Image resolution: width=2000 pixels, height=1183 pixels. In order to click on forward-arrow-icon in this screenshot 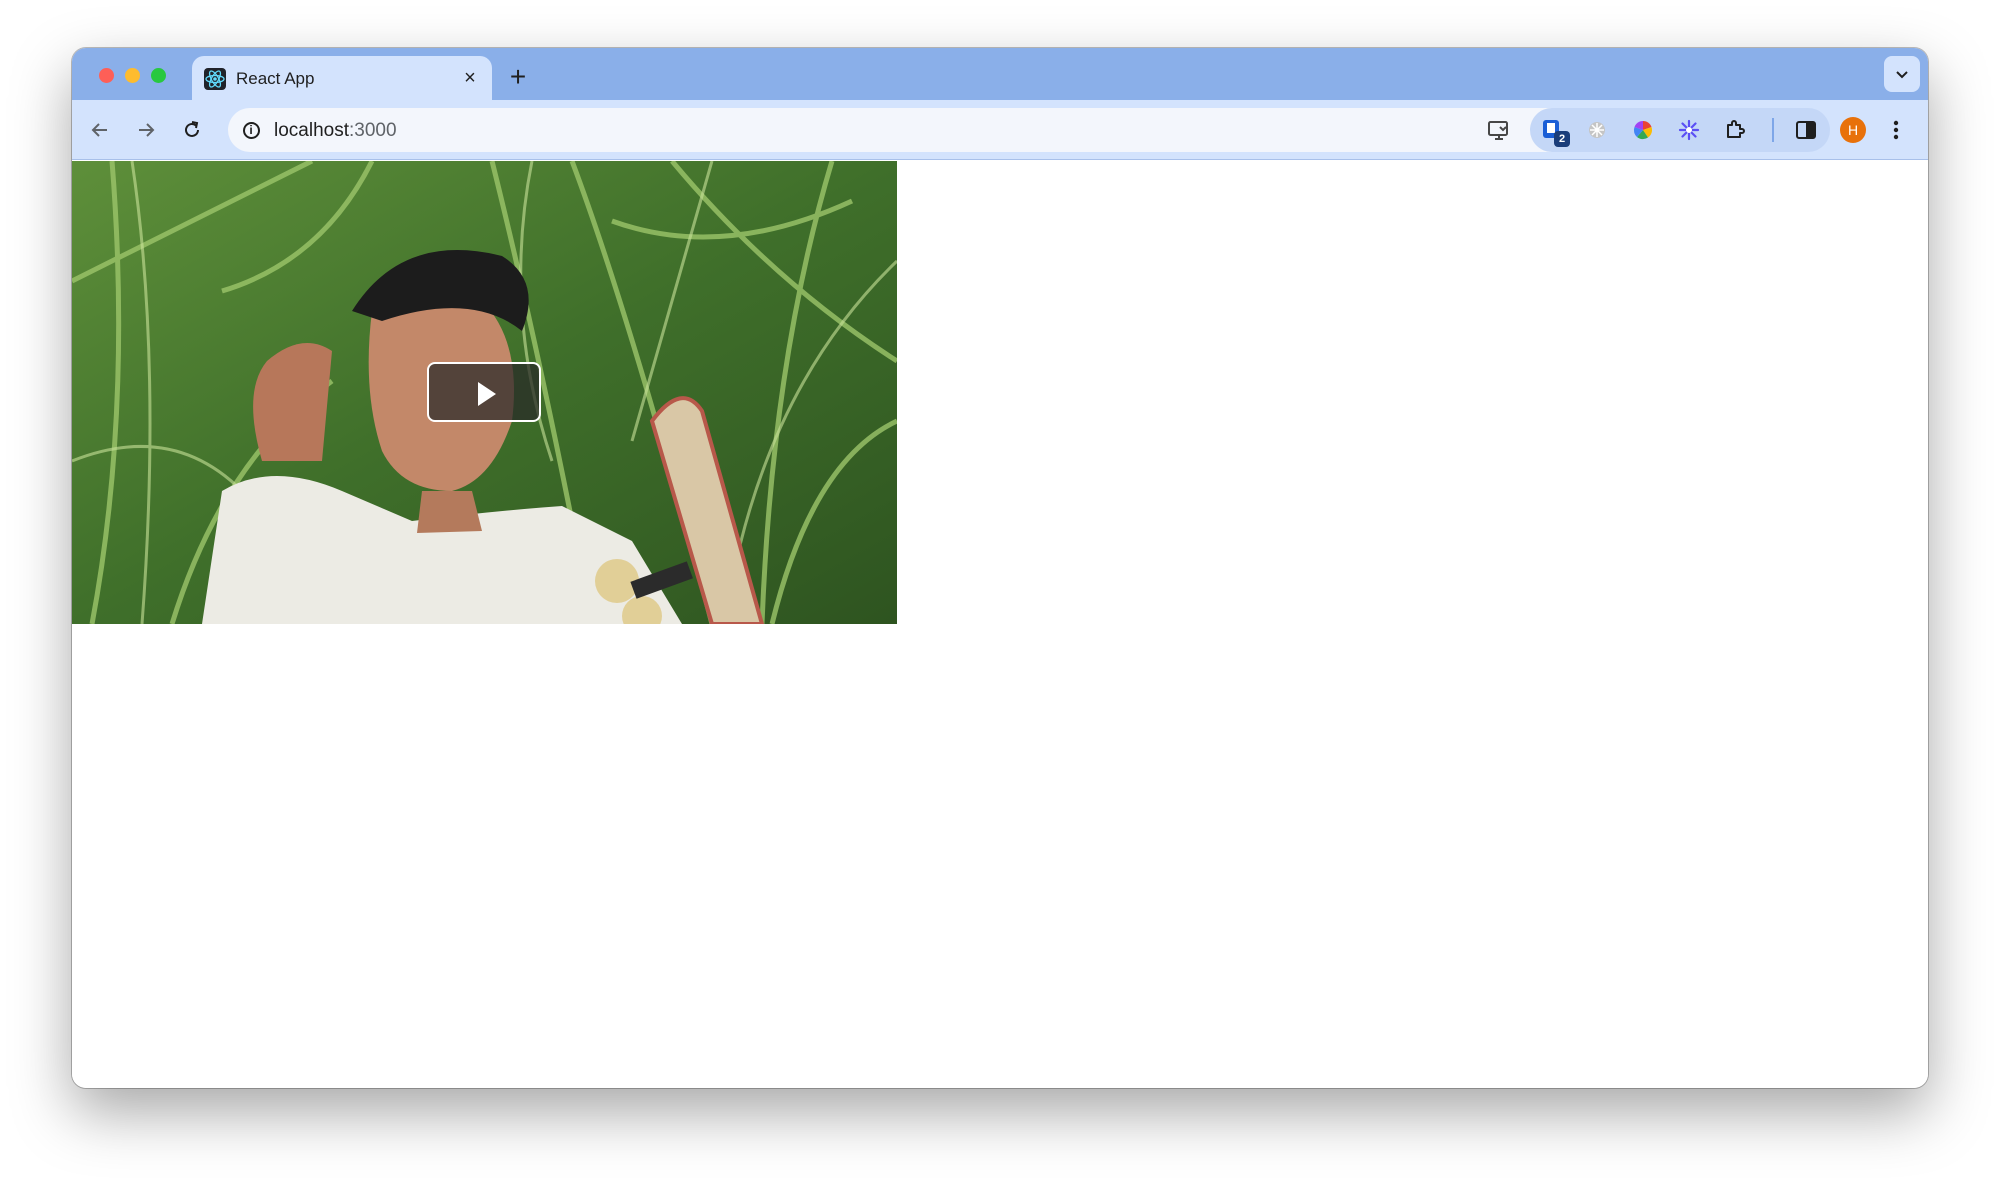, I will do `click(146, 130)`.